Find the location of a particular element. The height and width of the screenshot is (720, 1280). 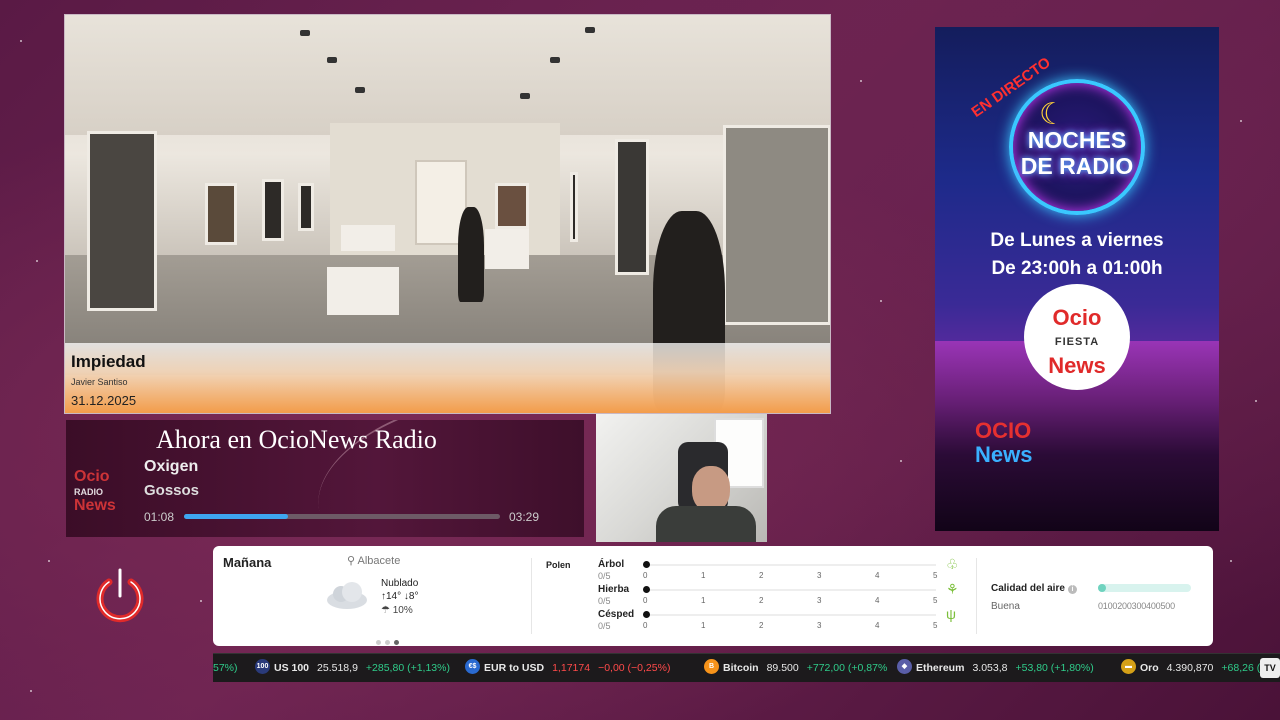

polen-tick: 4 is located at coordinates (877, 575).